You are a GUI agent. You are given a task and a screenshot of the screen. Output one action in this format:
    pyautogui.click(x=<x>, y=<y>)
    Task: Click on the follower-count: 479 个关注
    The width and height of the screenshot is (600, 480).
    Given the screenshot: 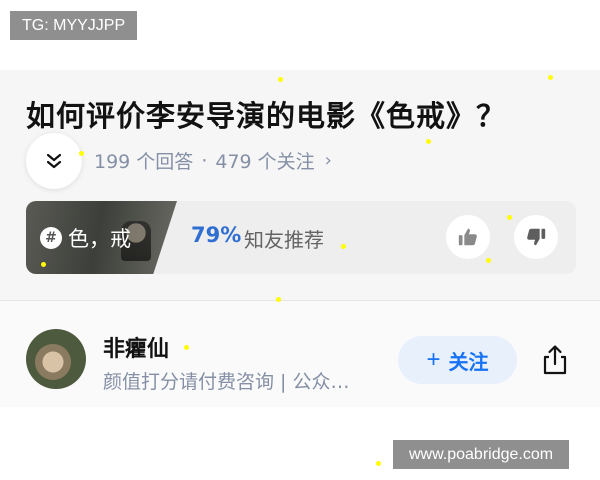 What is the action you would take?
    pyautogui.click(x=265, y=162)
    